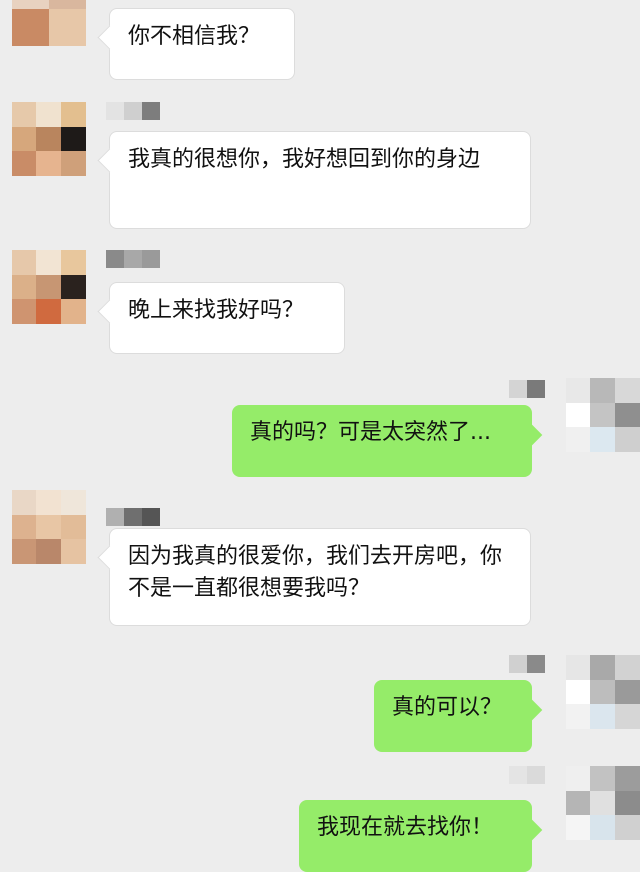 This screenshot has width=640, height=872. Describe the element at coordinates (320, 577) in the screenshot. I see `incoming-message: 因为我真的很爱你，我们去开房吧，你不是一直都很想要我吗？` at that location.